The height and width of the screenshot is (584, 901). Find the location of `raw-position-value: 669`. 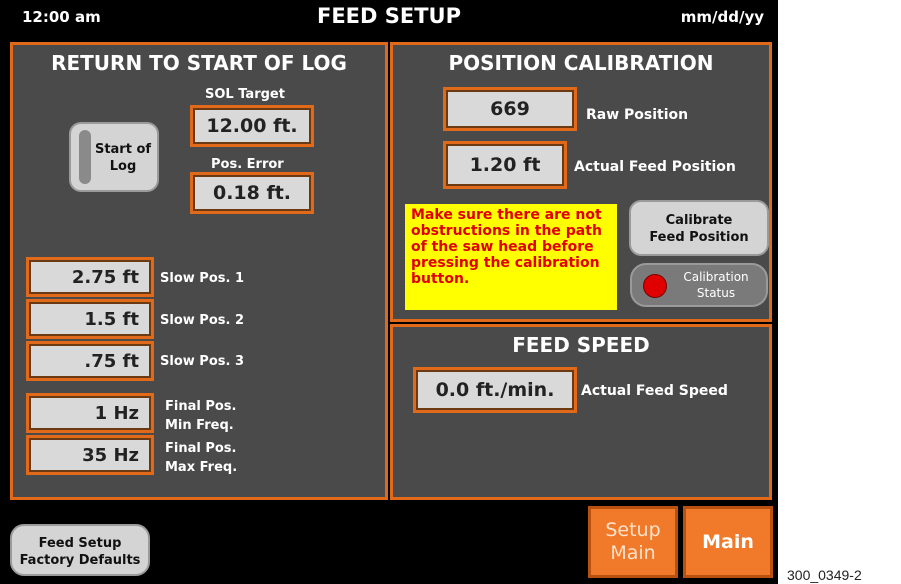

raw-position-value: 669 is located at coordinates (510, 109).